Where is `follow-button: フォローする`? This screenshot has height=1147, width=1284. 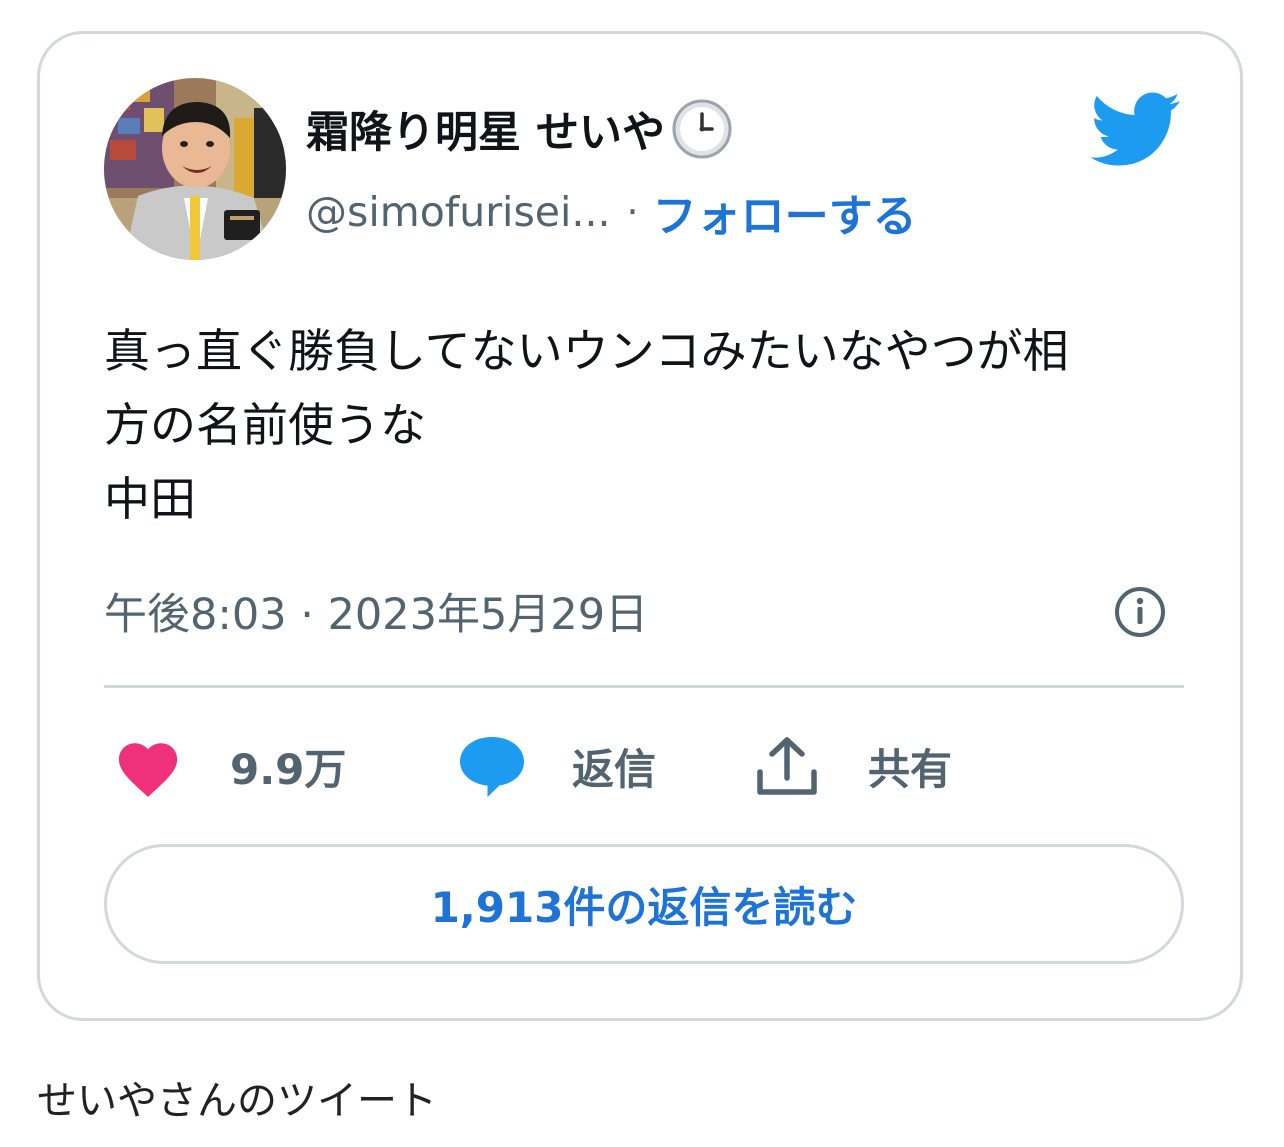 follow-button: フォローする is located at coordinates (785, 212).